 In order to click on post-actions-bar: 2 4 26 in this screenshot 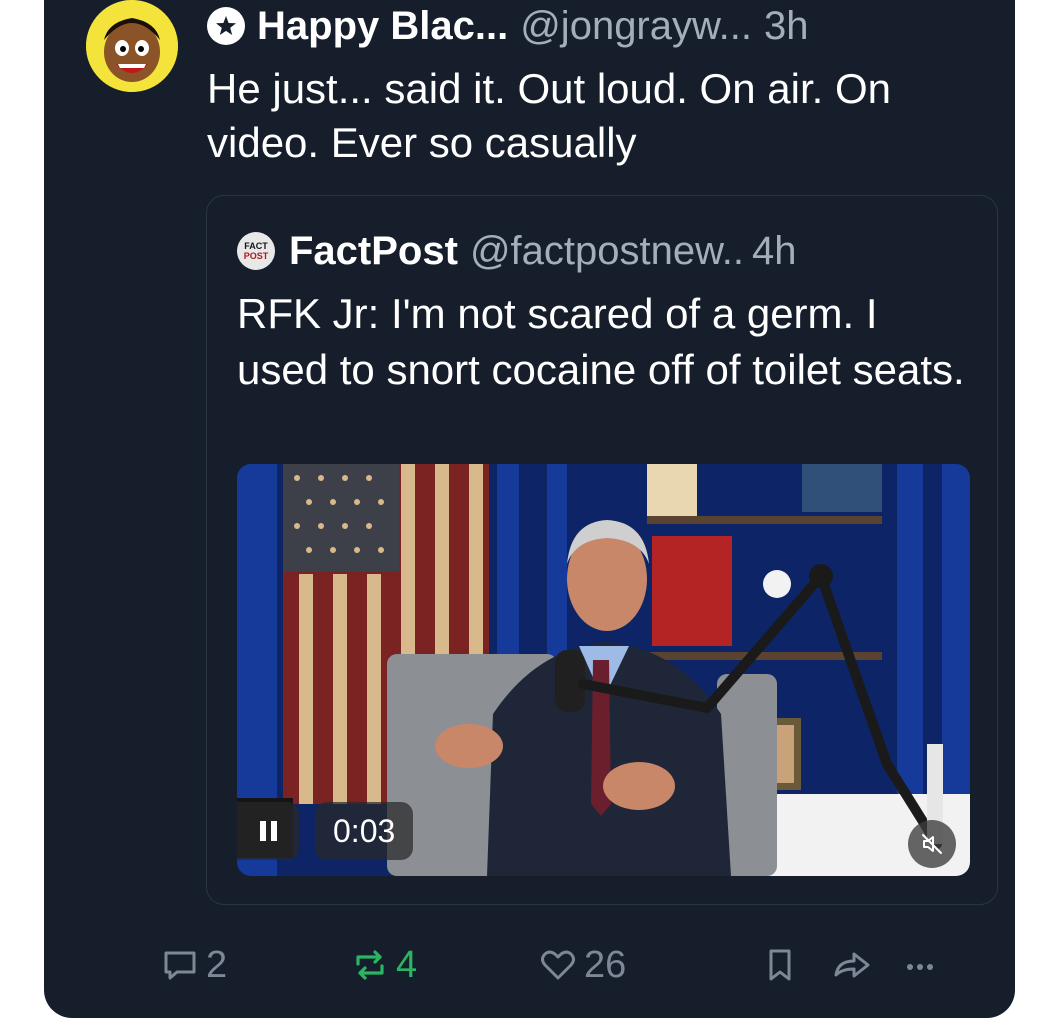, I will do `click(519, 965)`.